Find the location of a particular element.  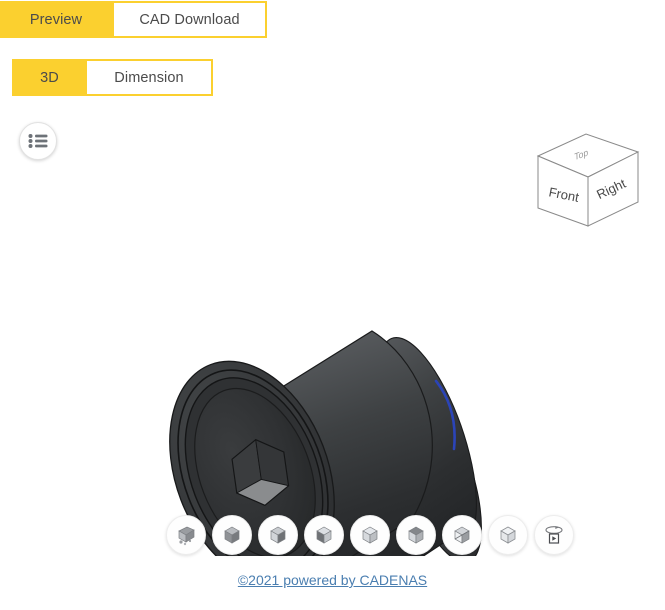

cube-light-icon is located at coordinates (370, 535).